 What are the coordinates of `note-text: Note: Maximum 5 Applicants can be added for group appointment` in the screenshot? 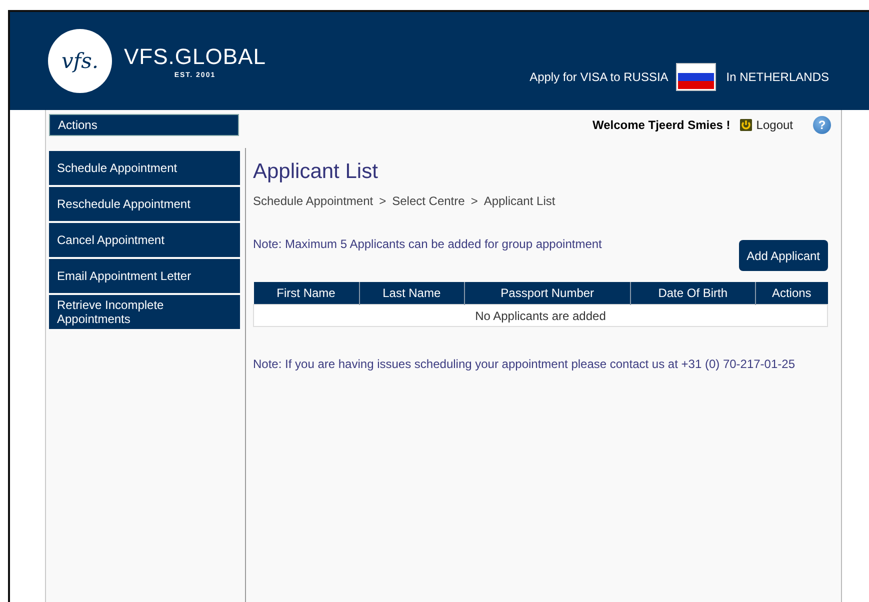 It's located at (427, 245).